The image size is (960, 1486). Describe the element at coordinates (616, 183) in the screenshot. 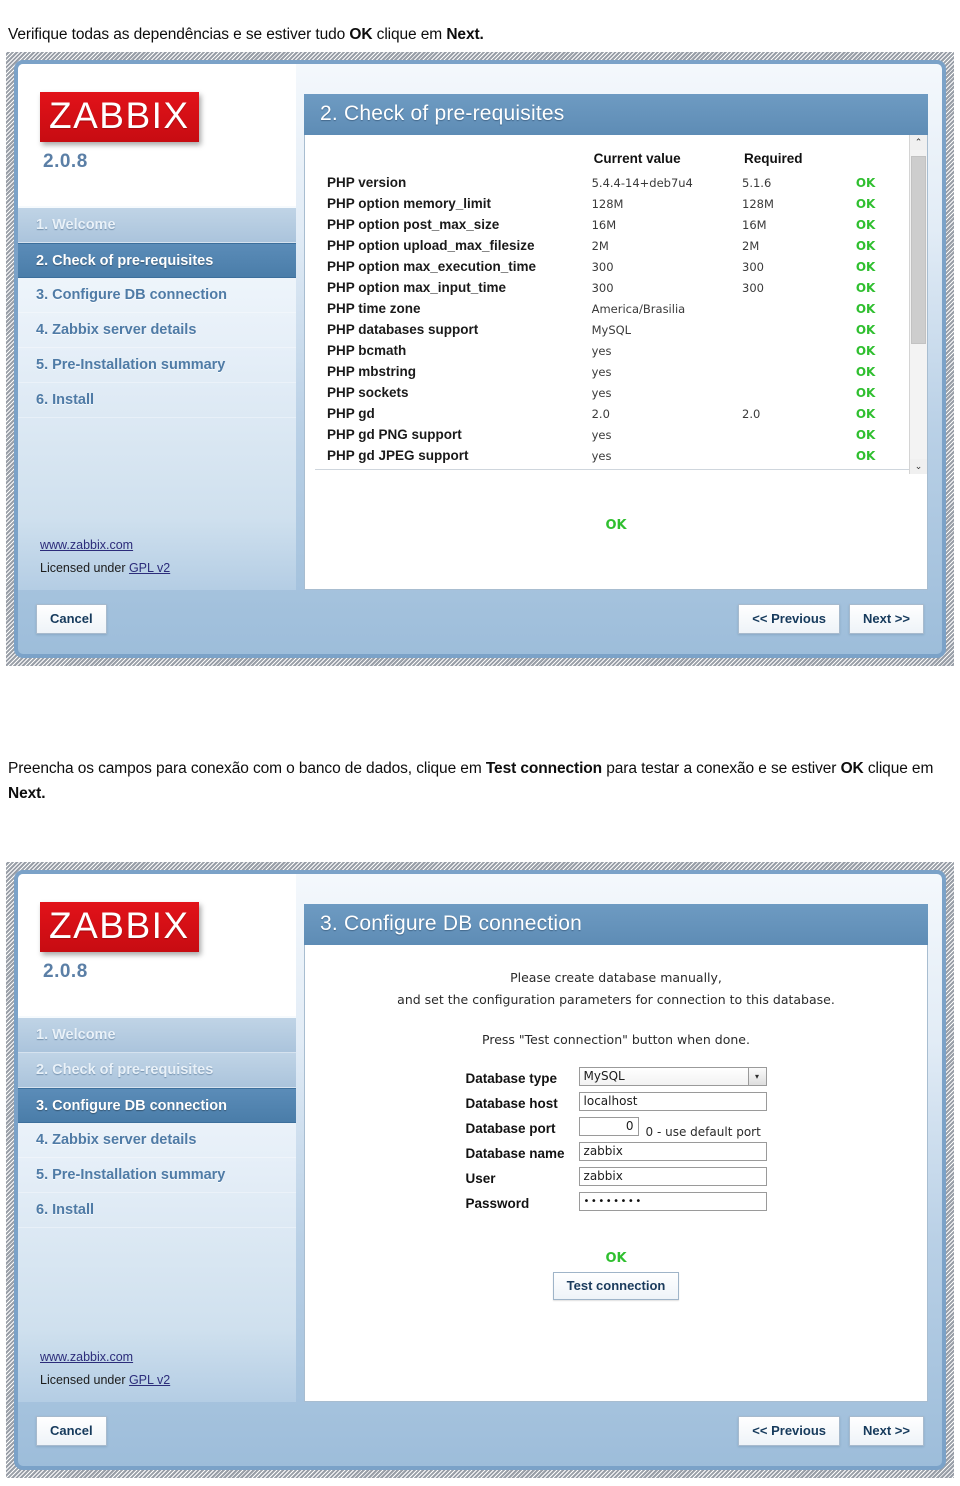

I see `table-row: PHP version 5.4.4-14+deb7u4 5.1.6 OK` at that location.